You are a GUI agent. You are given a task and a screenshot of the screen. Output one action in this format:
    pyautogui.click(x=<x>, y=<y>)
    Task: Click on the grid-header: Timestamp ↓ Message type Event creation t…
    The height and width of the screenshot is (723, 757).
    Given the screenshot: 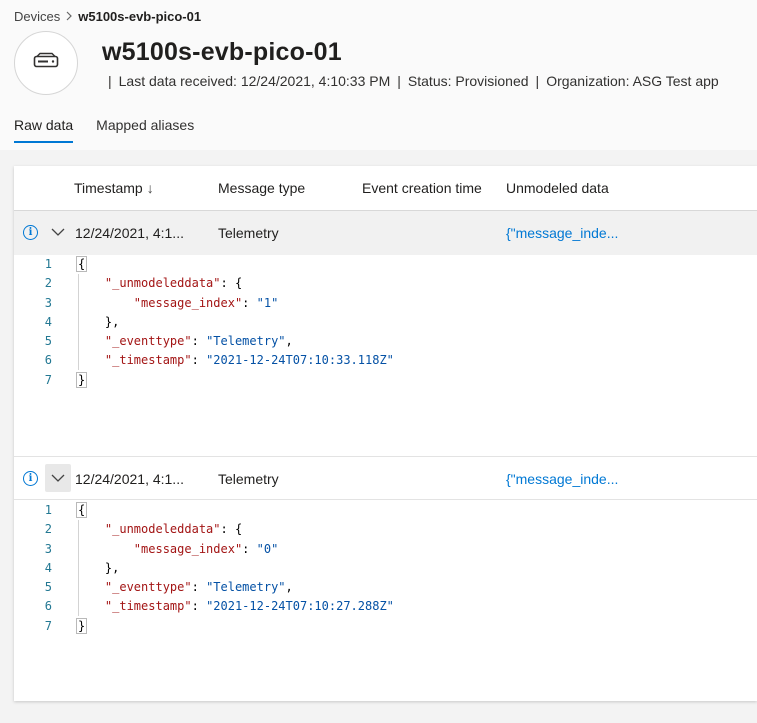 What is the action you would take?
    pyautogui.click(x=385, y=188)
    